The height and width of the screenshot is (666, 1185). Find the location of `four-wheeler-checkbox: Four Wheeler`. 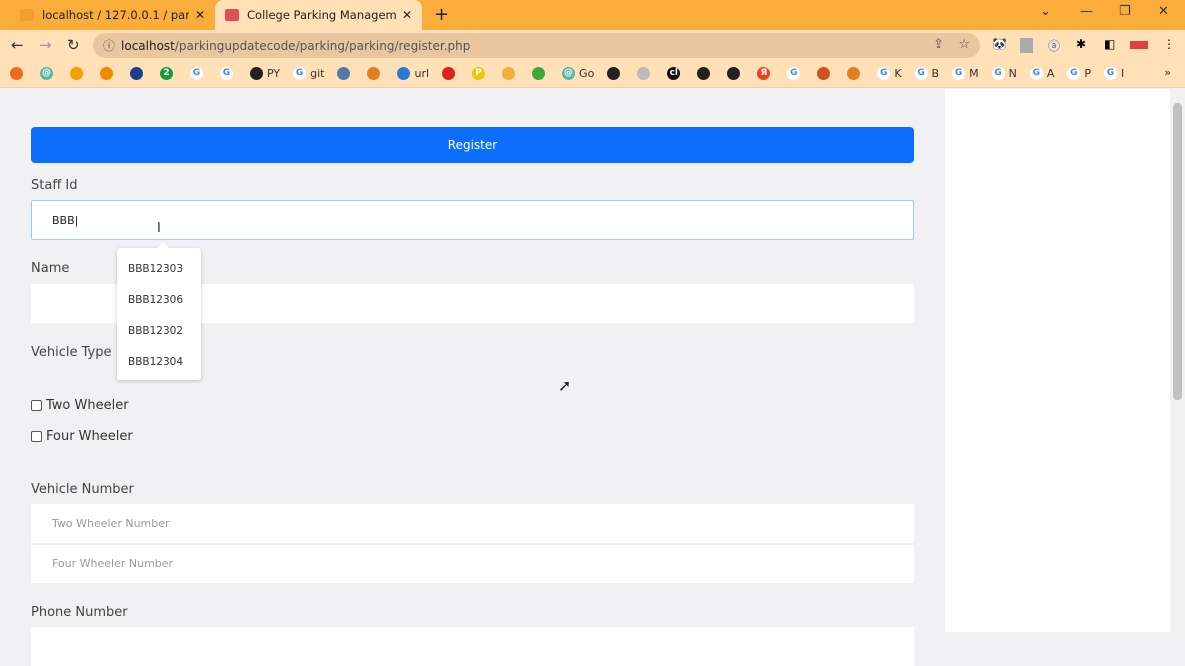

four-wheeler-checkbox: Four Wheeler is located at coordinates (82, 436).